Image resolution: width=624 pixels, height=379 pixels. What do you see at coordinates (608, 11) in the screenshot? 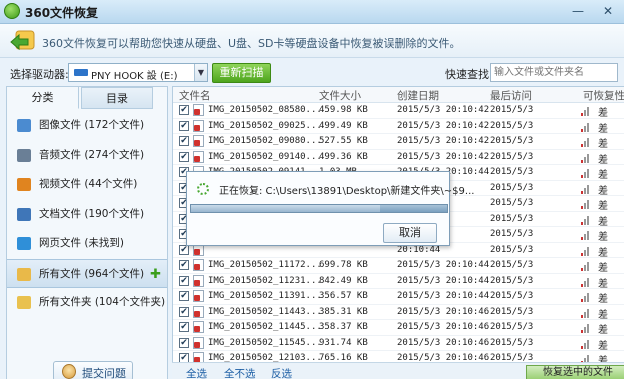
I see `close-button: ✕` at bounding box center [608, 11].